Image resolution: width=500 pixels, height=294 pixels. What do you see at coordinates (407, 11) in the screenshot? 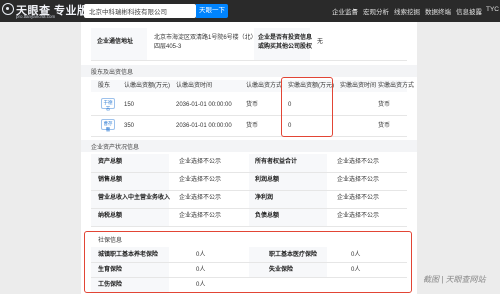
I see `nav-lead-mining: 线索挖掘` at bounding box center [407, 11].